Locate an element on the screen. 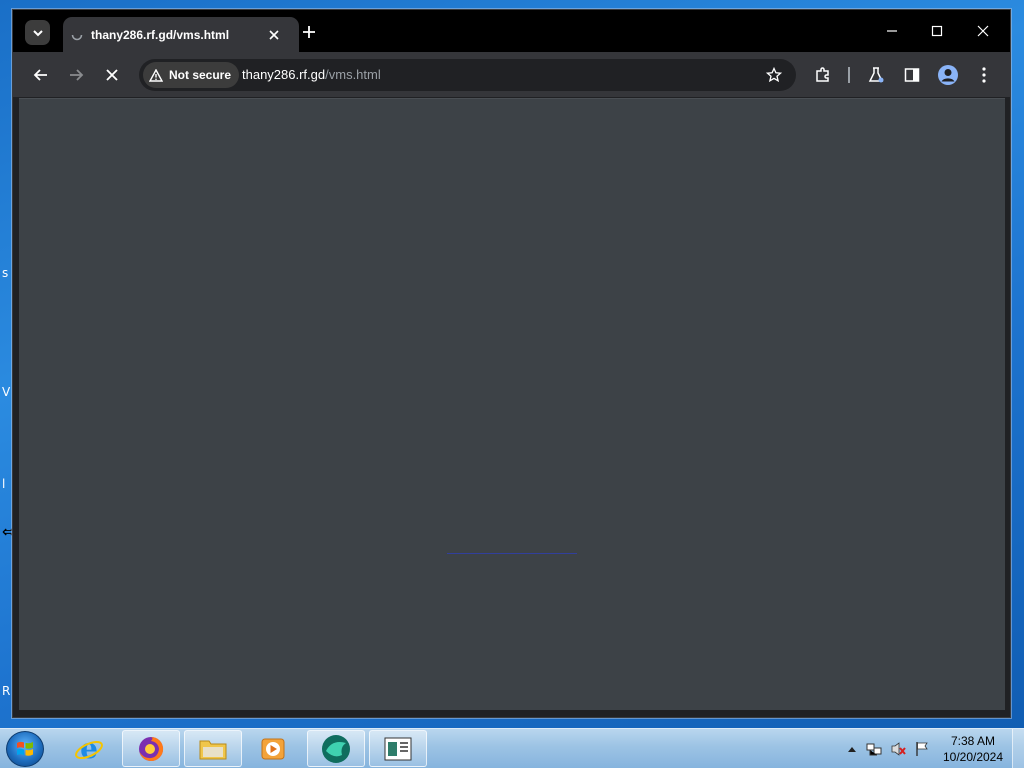 The height and width of the screenshot is (768, 1024). media-player-icon is located at coordinates (273, 748).